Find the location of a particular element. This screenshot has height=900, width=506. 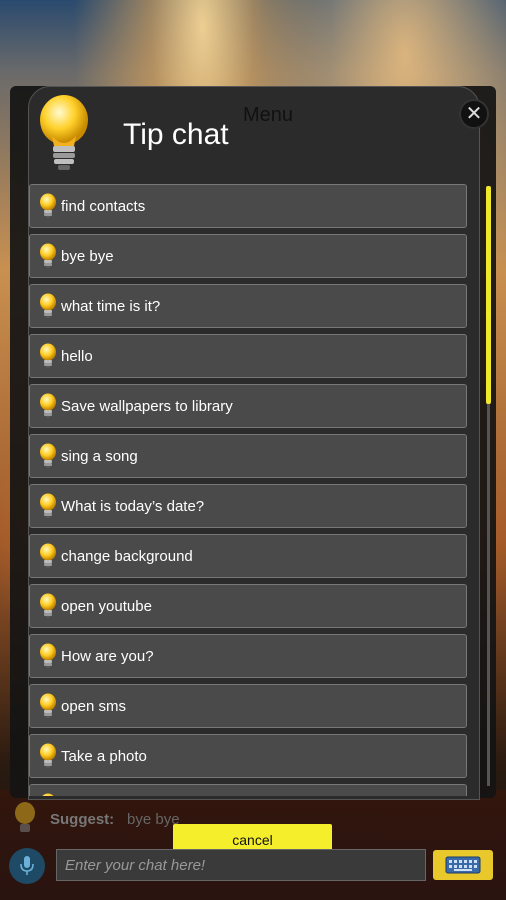

list-item-label: What is today’s date? is located at coordinates (133, 506).